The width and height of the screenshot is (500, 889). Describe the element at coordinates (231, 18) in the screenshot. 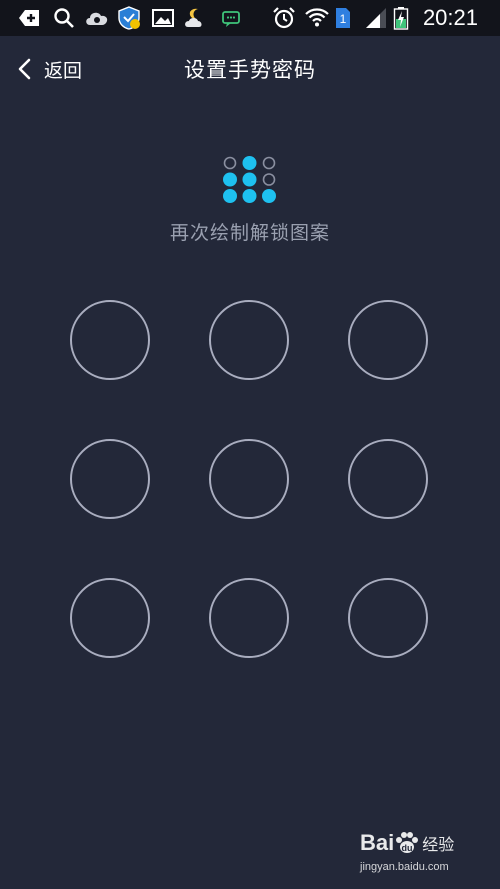

I see `message-icon` at that location.